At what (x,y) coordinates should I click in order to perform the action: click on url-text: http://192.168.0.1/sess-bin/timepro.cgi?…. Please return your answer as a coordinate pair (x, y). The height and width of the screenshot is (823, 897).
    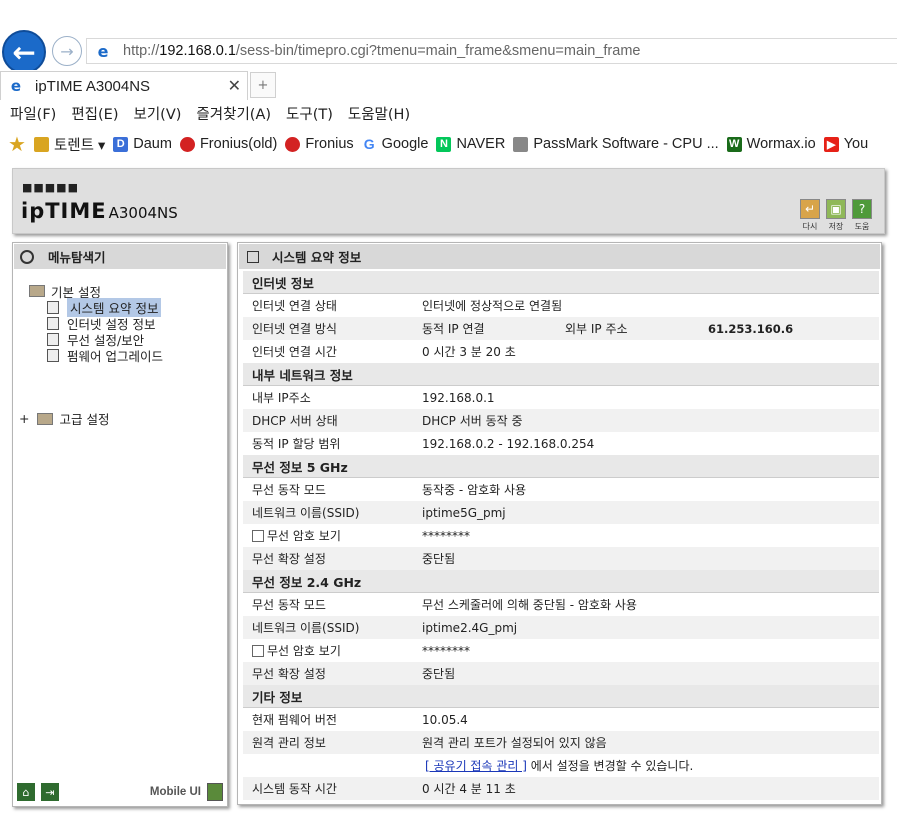
    Looking at the image, I should click on (382, 51).